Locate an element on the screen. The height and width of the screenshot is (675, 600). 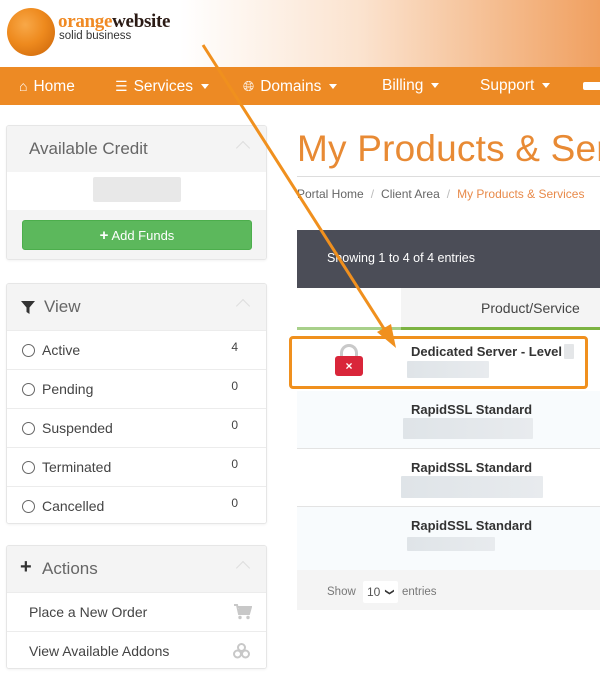
showing-entries-text: Showing 1 to 4 of 4 entries is located at coordinates (401, 258).